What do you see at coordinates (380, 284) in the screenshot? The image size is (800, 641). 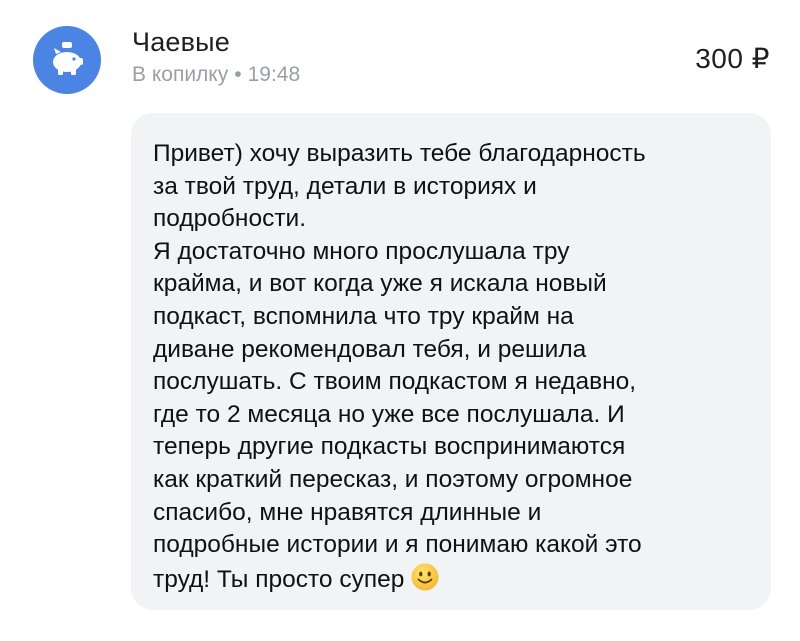 I see `message-line: крайма, и вот когда уже я искала новый` at bounding box center [380, 284].